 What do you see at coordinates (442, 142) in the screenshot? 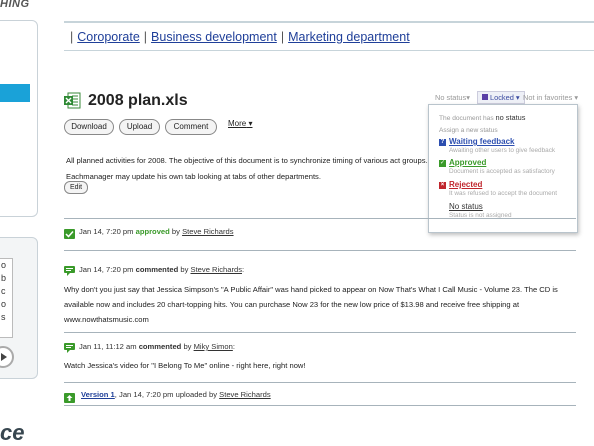
I see `question-icon: ?` at bounding box center [442, 142].